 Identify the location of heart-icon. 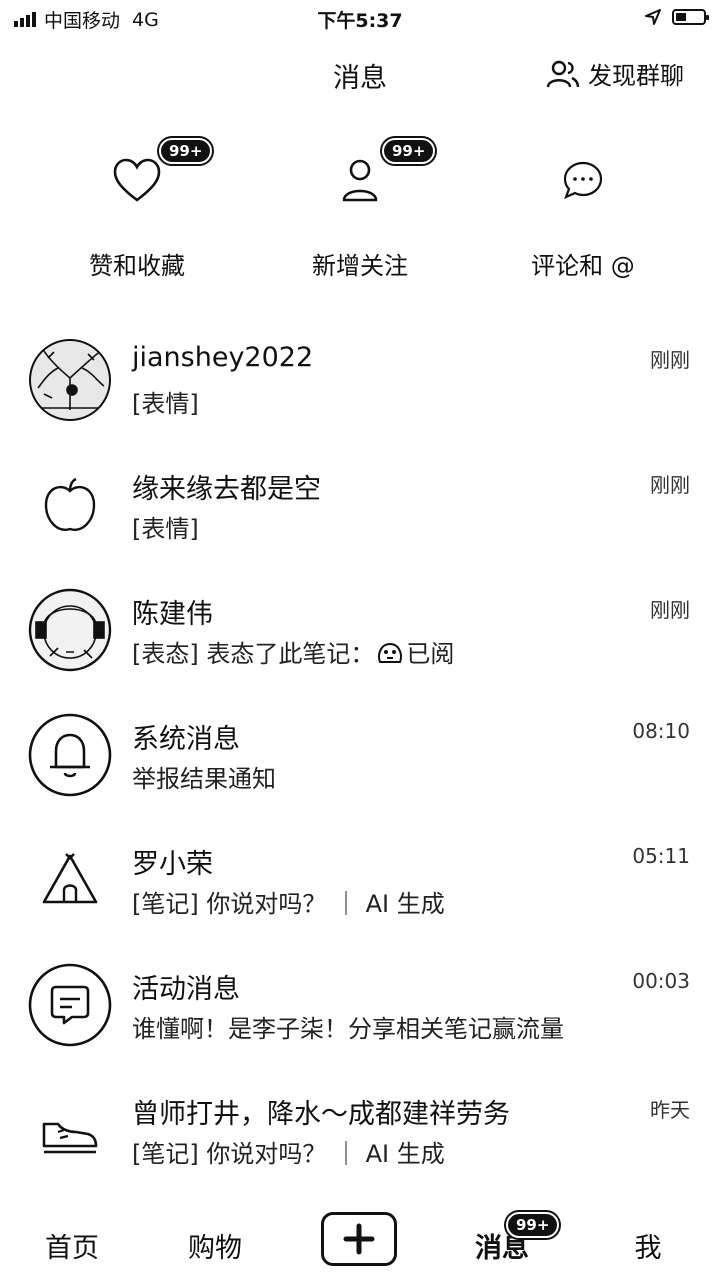
(137, 180).